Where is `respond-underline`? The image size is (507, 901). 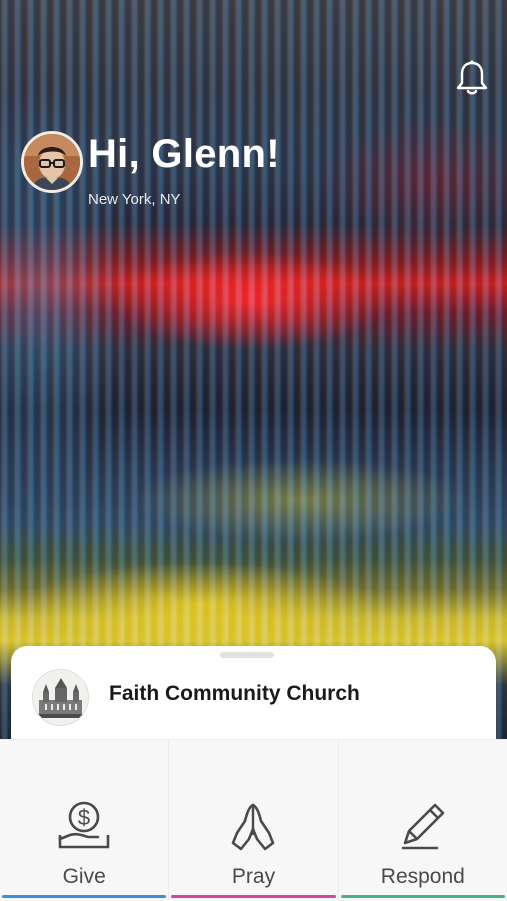
respond-underline is located at coordinates (422, 896).